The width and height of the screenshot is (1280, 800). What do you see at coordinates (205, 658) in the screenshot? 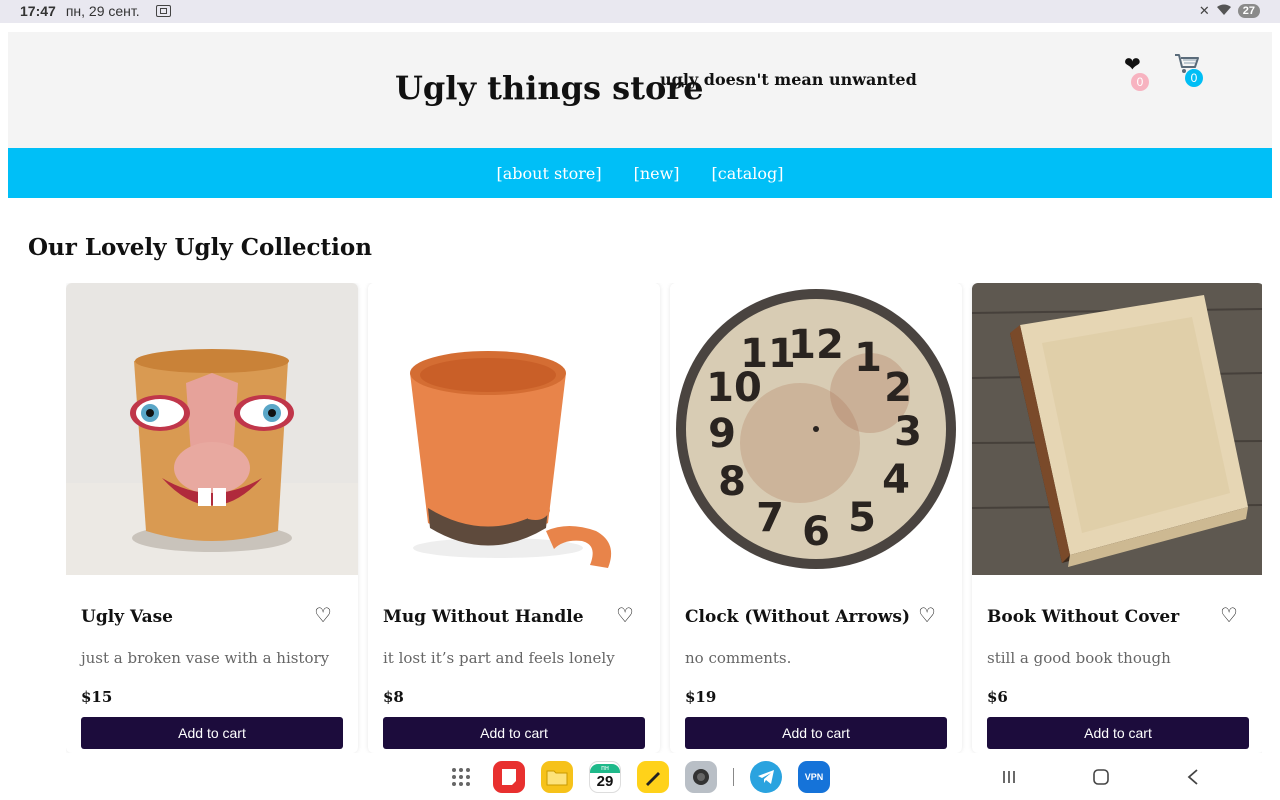
I see `product-description: just a broken vase with a history` at bounding box center [205, 658].